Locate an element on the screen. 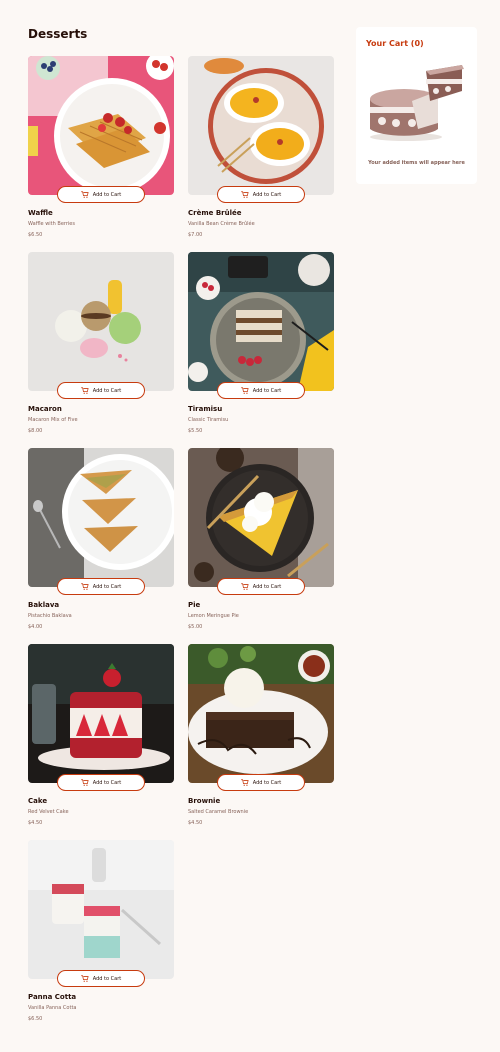  product-name: Panna Cotta is located at coordinates (52, 997).